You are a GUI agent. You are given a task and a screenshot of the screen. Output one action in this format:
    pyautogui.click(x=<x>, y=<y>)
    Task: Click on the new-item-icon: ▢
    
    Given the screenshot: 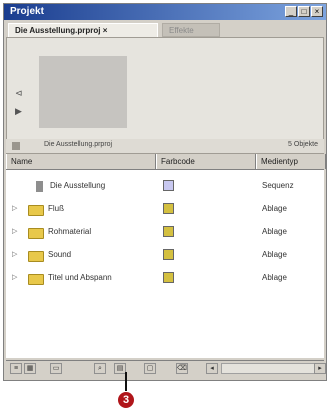 What is the action you would take?
    pyautogui.click(x=150, y=368)
    